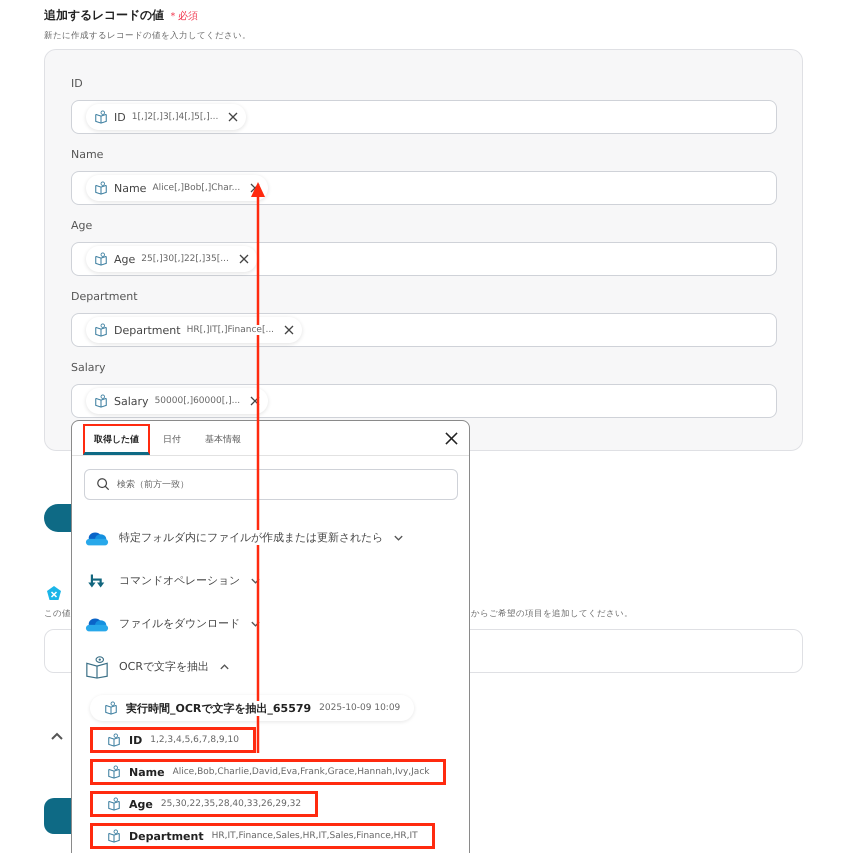 The height and width of the screenshot is (853, 853). I want to click on field-label: Age, so click(82, 226).